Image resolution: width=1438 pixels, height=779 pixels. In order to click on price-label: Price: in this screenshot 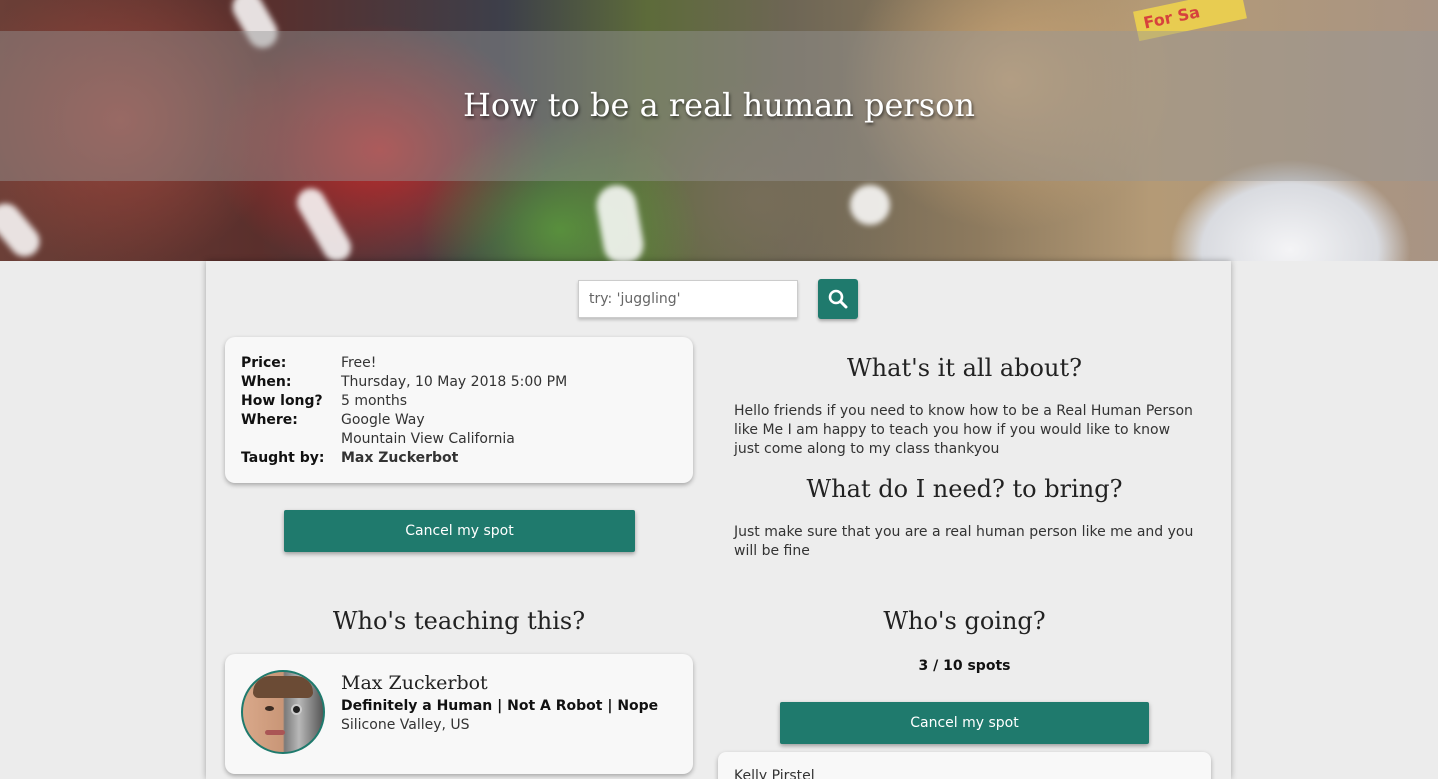, I will do `click(264, 363)`.